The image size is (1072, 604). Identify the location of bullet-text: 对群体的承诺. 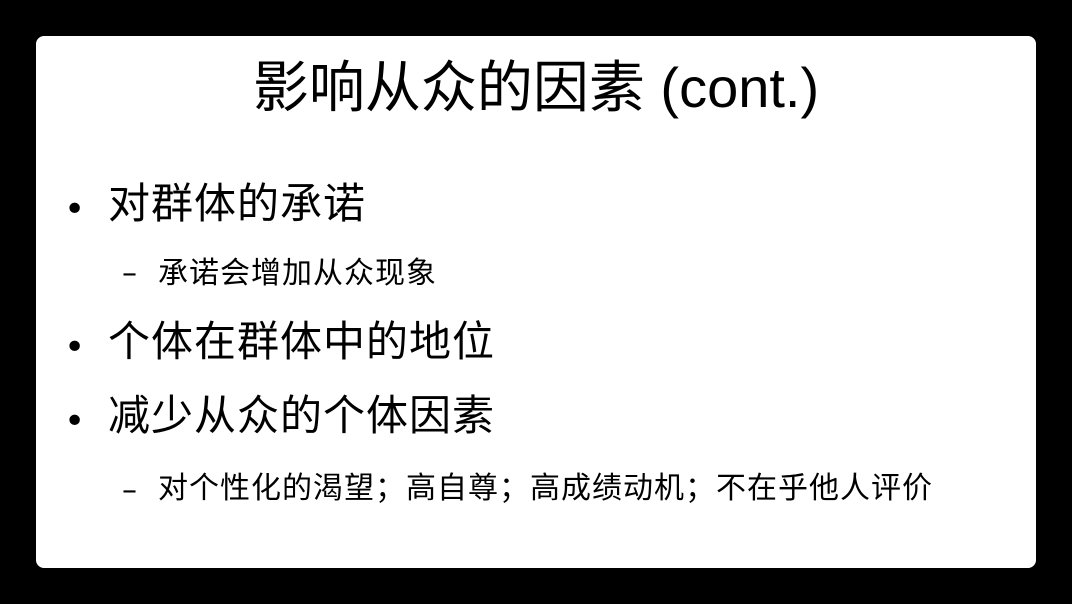
(237, 203).